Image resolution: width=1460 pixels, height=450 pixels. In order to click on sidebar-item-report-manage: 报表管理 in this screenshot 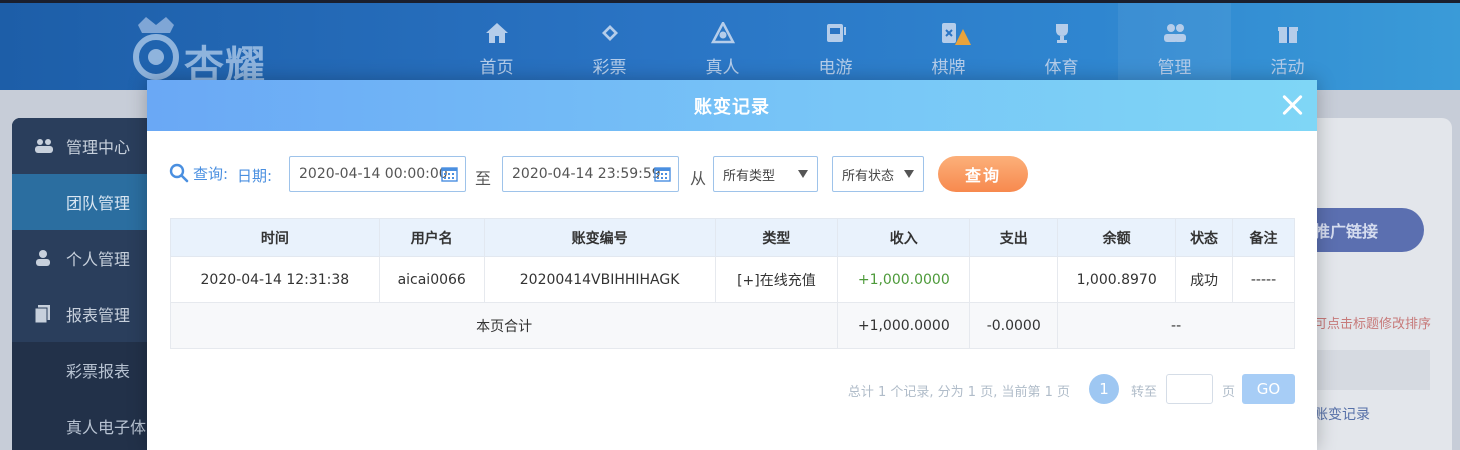, I will do `click(82, 314)`.